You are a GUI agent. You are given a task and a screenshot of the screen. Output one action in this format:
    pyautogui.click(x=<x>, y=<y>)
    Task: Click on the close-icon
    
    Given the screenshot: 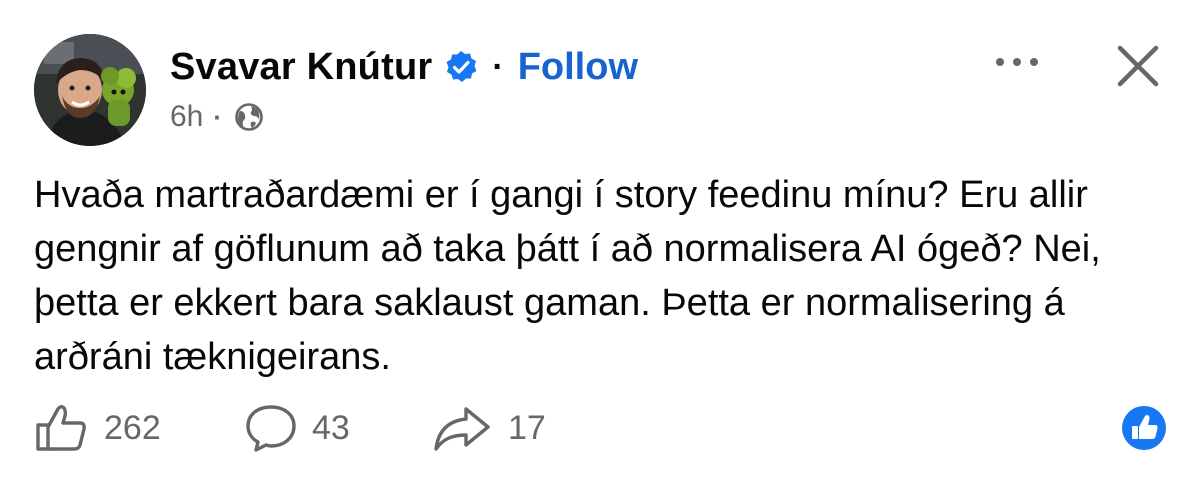 What is the action you would take?
    pyautogui.click(x=1138, y=66)
    